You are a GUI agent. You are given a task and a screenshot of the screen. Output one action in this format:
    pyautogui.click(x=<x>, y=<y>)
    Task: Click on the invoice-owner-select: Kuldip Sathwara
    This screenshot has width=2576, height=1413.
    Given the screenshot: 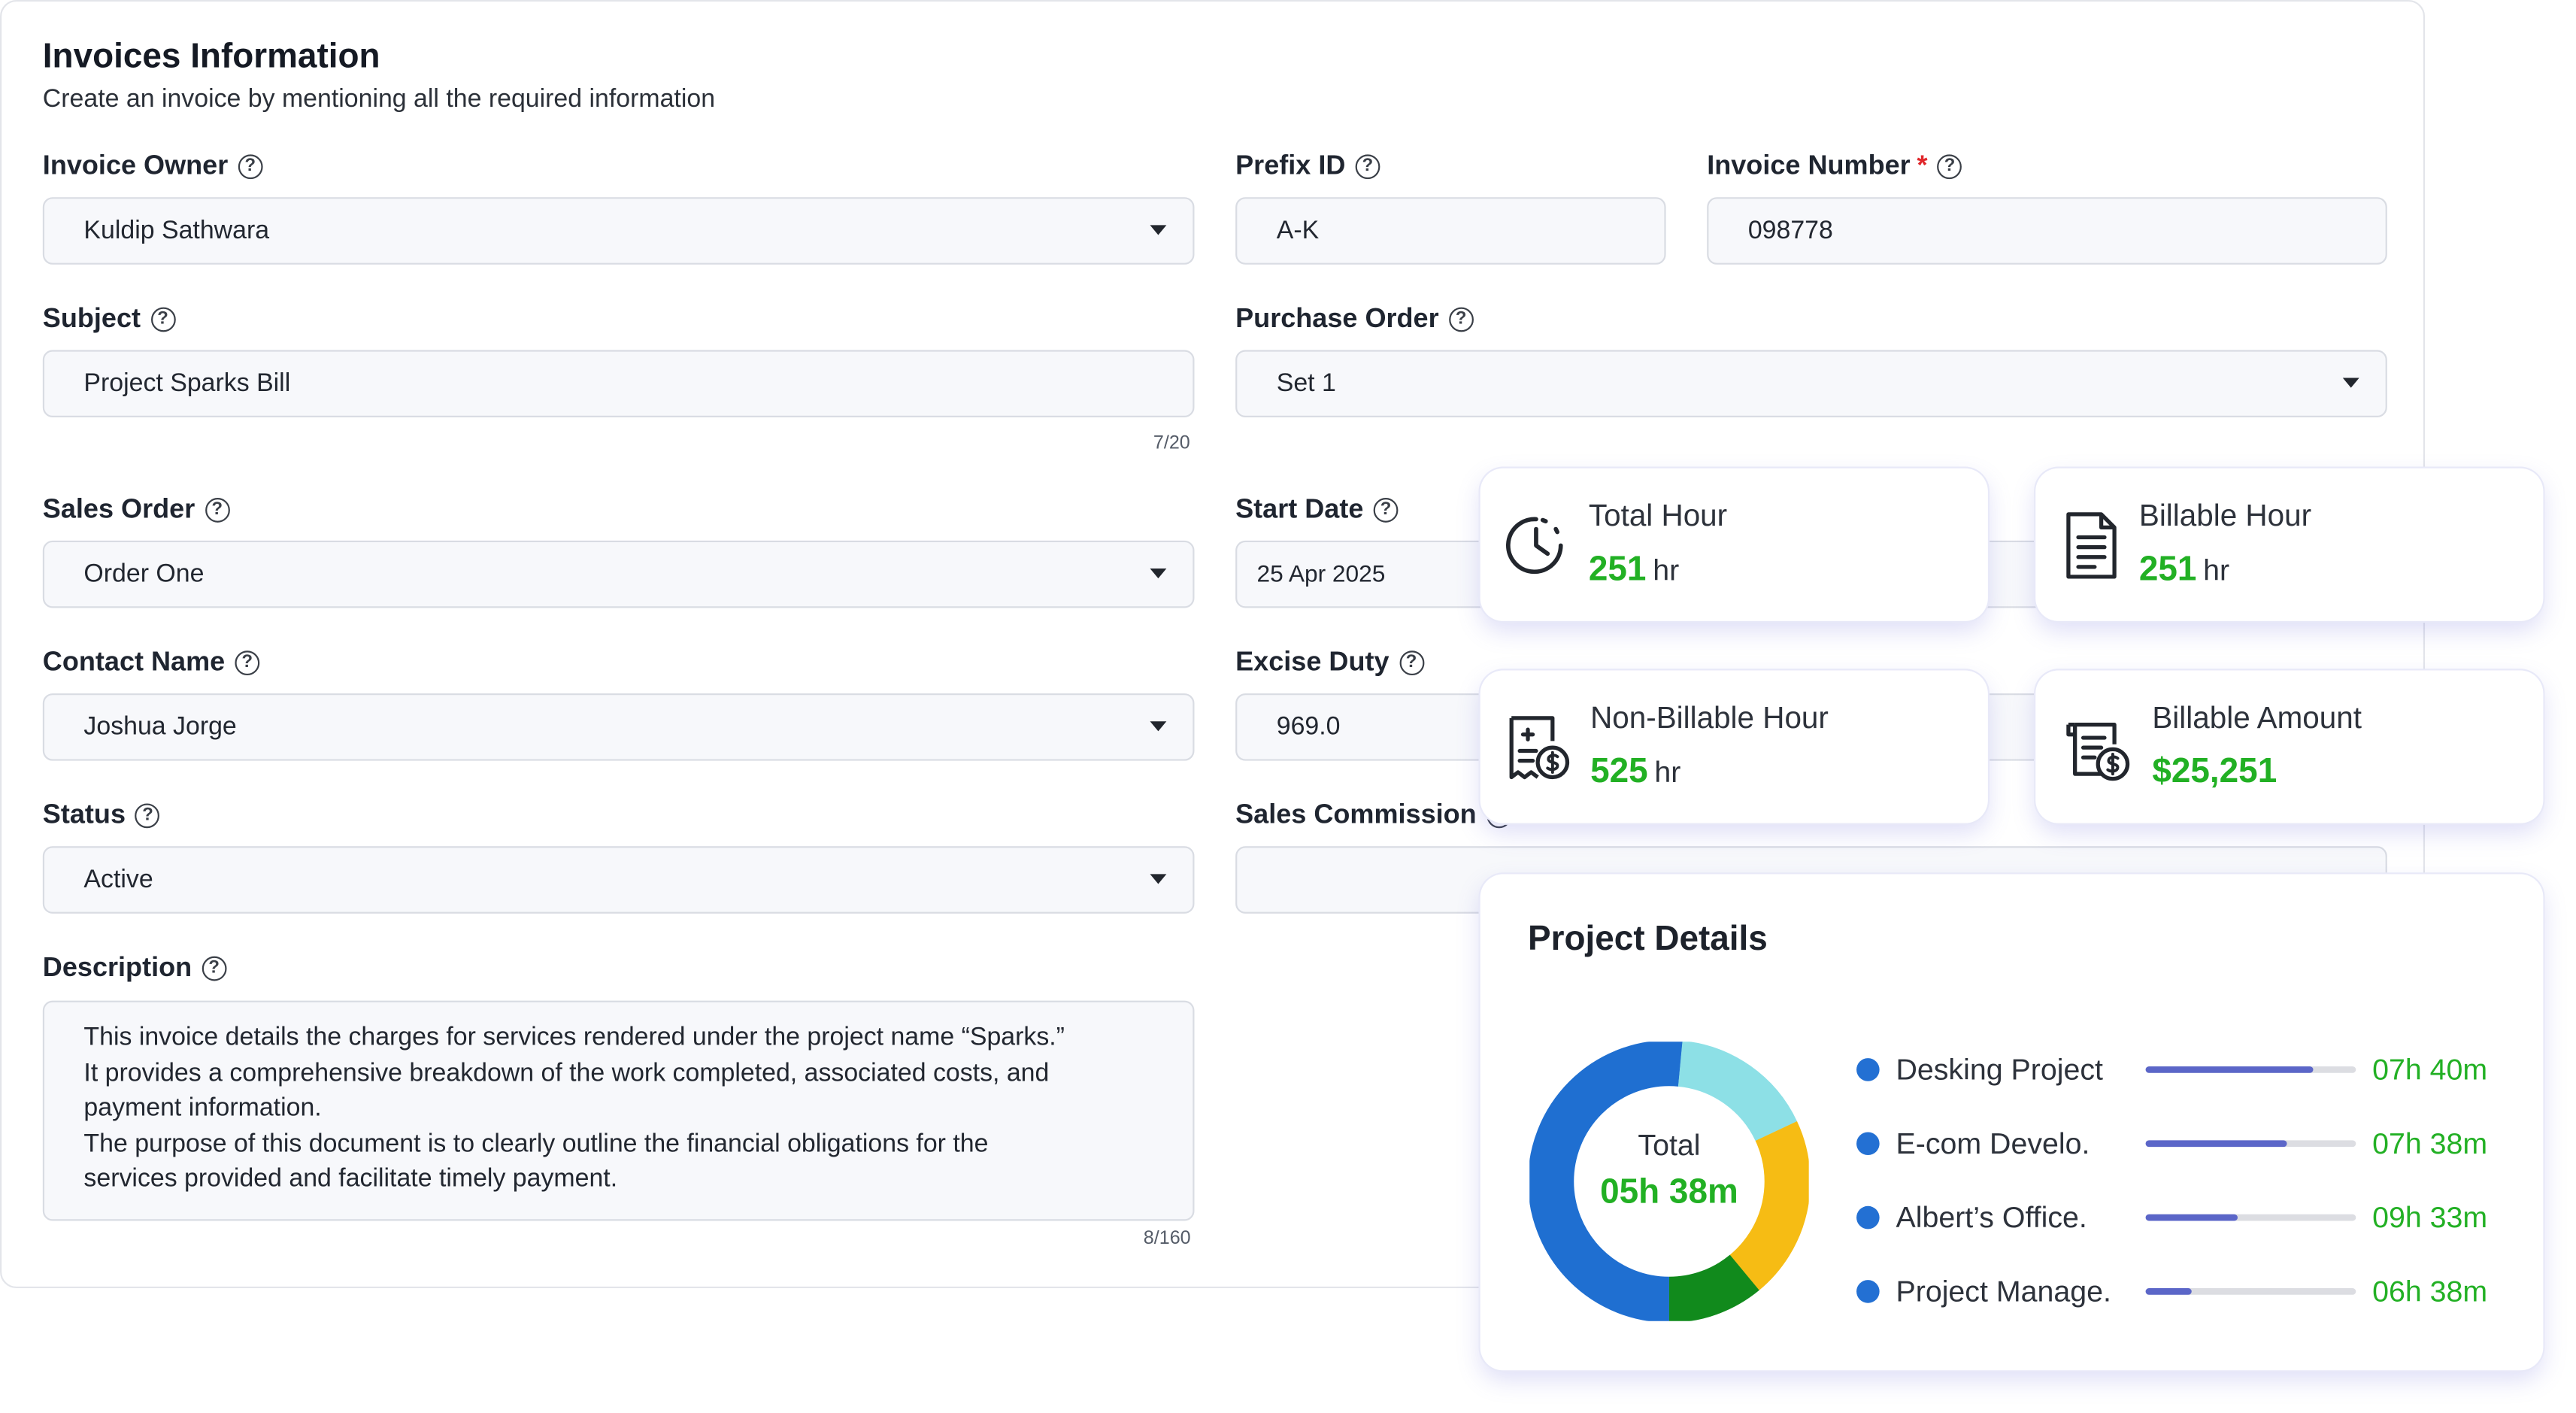 What is the action you would take?
    pyautogui.click(x=618, y=231)
    